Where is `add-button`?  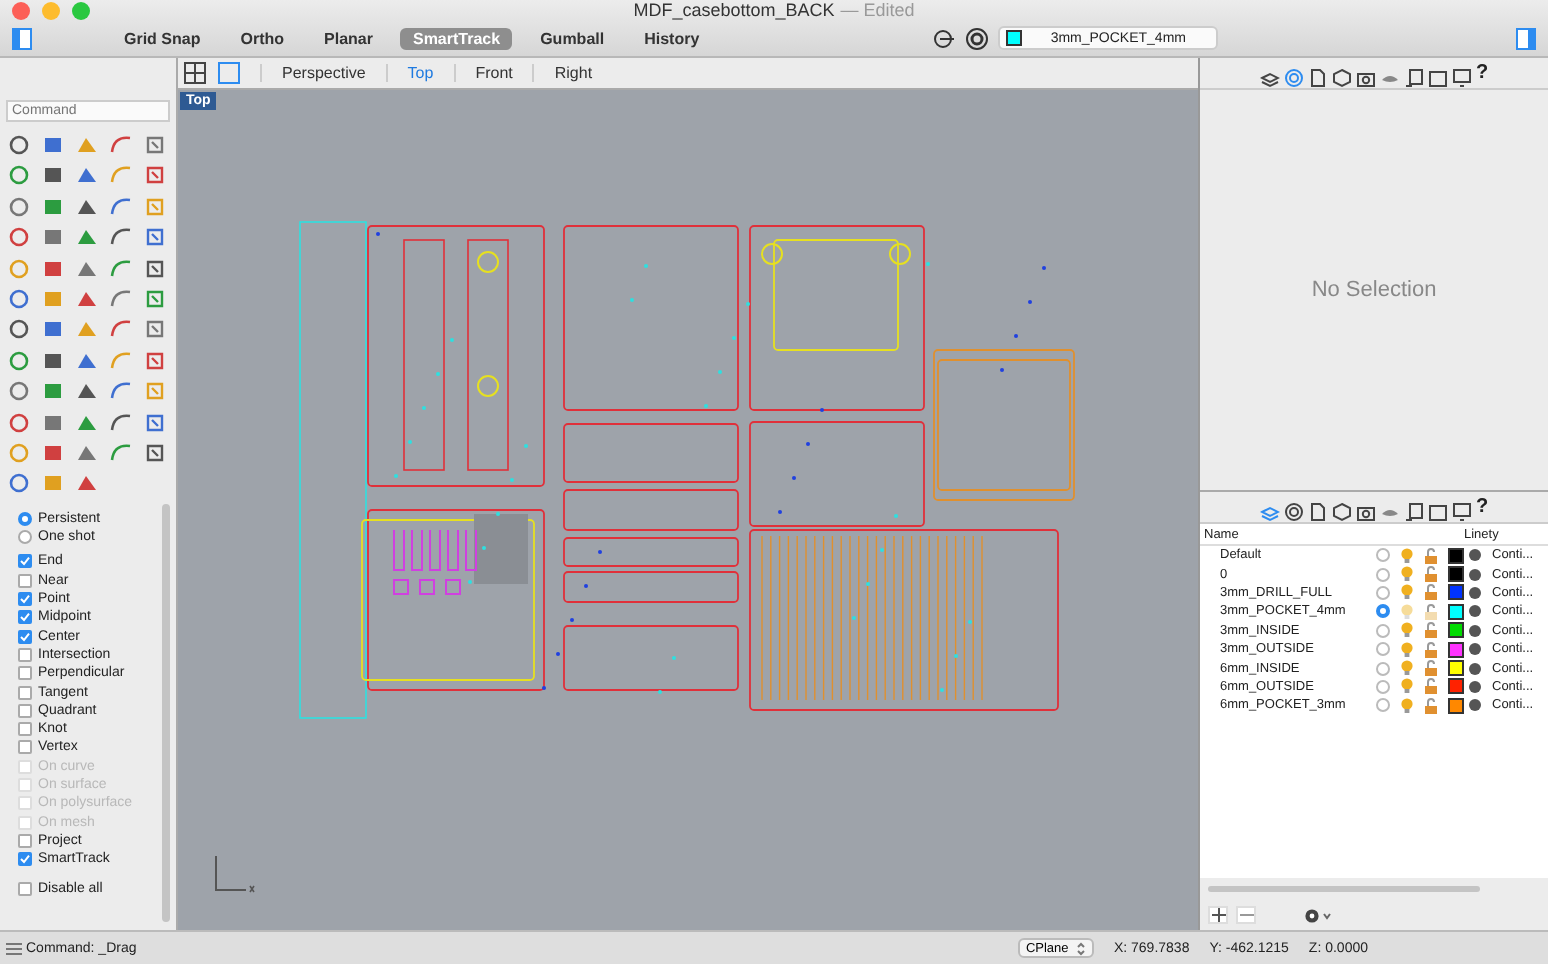 add-button is located at coordinates (1218, 915).